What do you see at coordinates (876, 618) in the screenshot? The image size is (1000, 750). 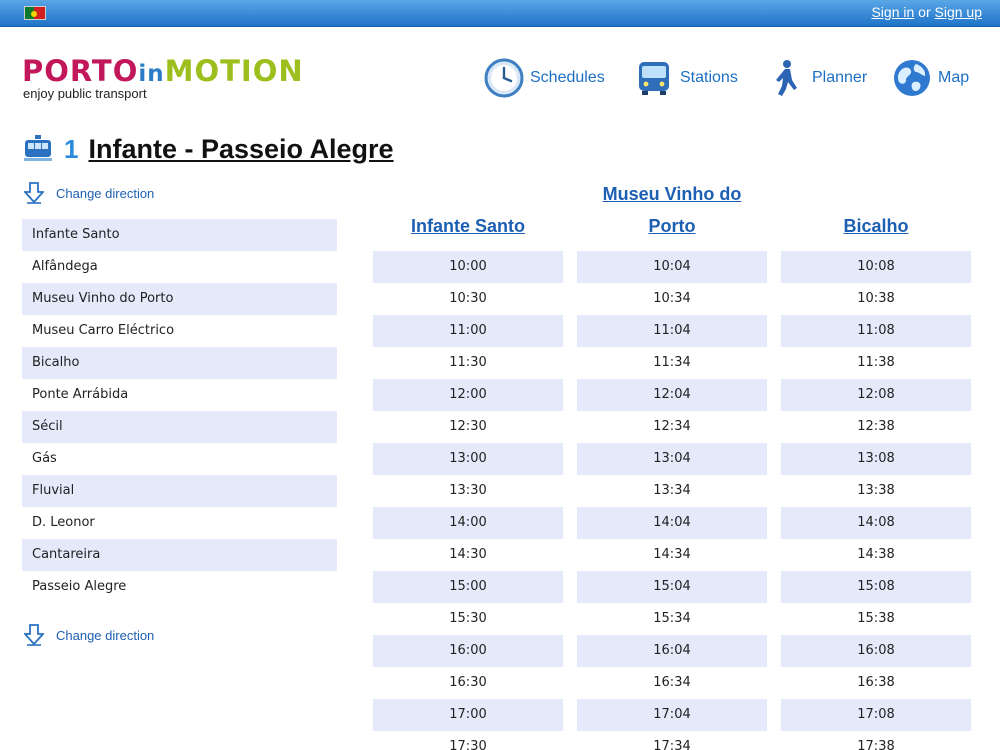 I see `time-cell: 15:38` at bounding box center [876, 618].